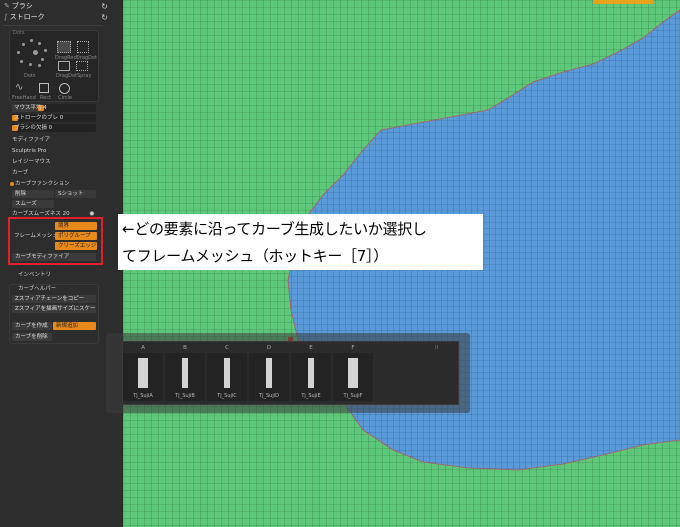 The width and height of the screenshot is (680, 527). Describe the element at coordinates (34, 275) in the screenshot. I see `inventory-section: インベントリ` at that location.